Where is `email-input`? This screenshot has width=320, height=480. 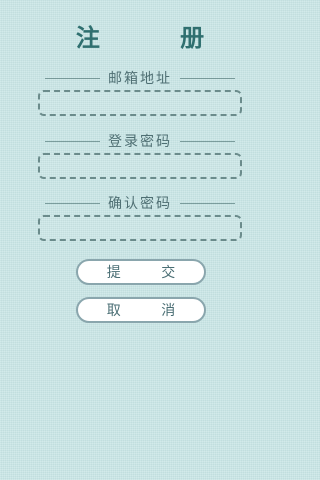 email-input is located at coordinates (140, 103).